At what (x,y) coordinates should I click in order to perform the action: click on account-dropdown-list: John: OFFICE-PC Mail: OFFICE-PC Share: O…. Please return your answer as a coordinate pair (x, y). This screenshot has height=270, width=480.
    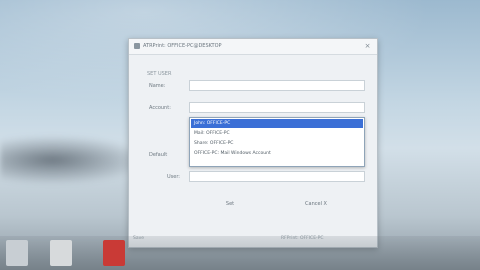
    Looking at the image, I should click on (277, 142).